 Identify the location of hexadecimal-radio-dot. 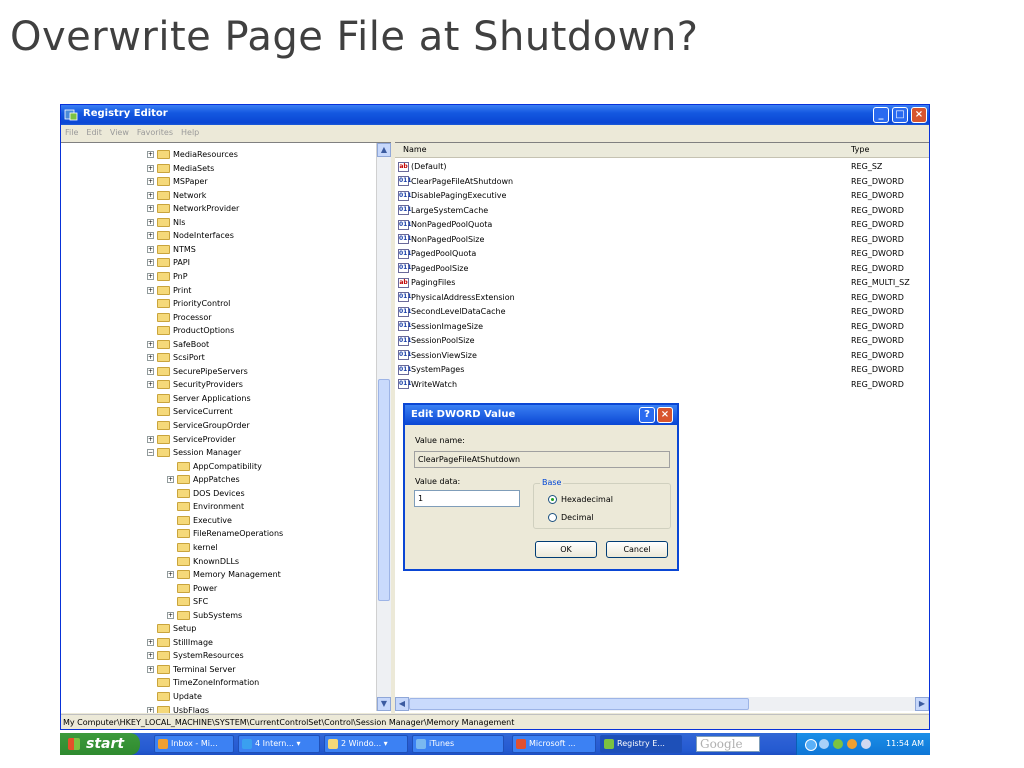
(552, 499).